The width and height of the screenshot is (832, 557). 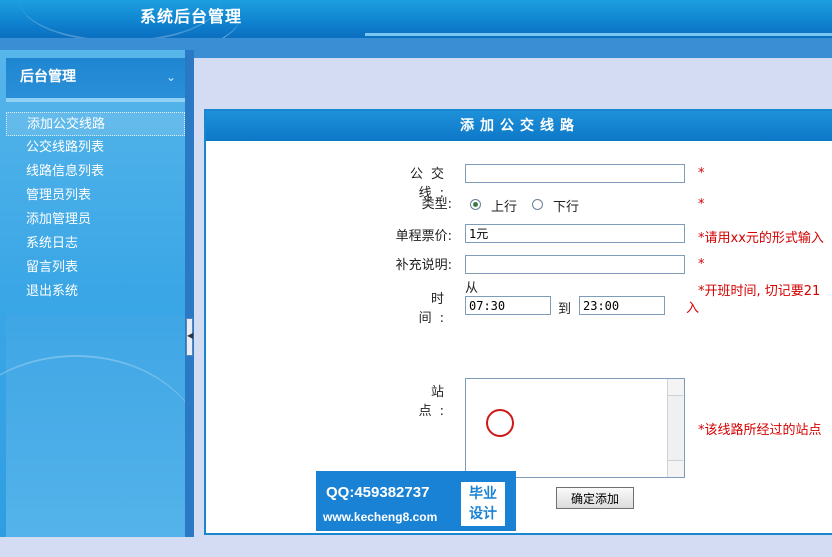 What do you see at coordinates (95, 124) in the screenshot?
I see `sidebar-item-add-bus-line: 添加公交线路` at bounding box center [95, 124].